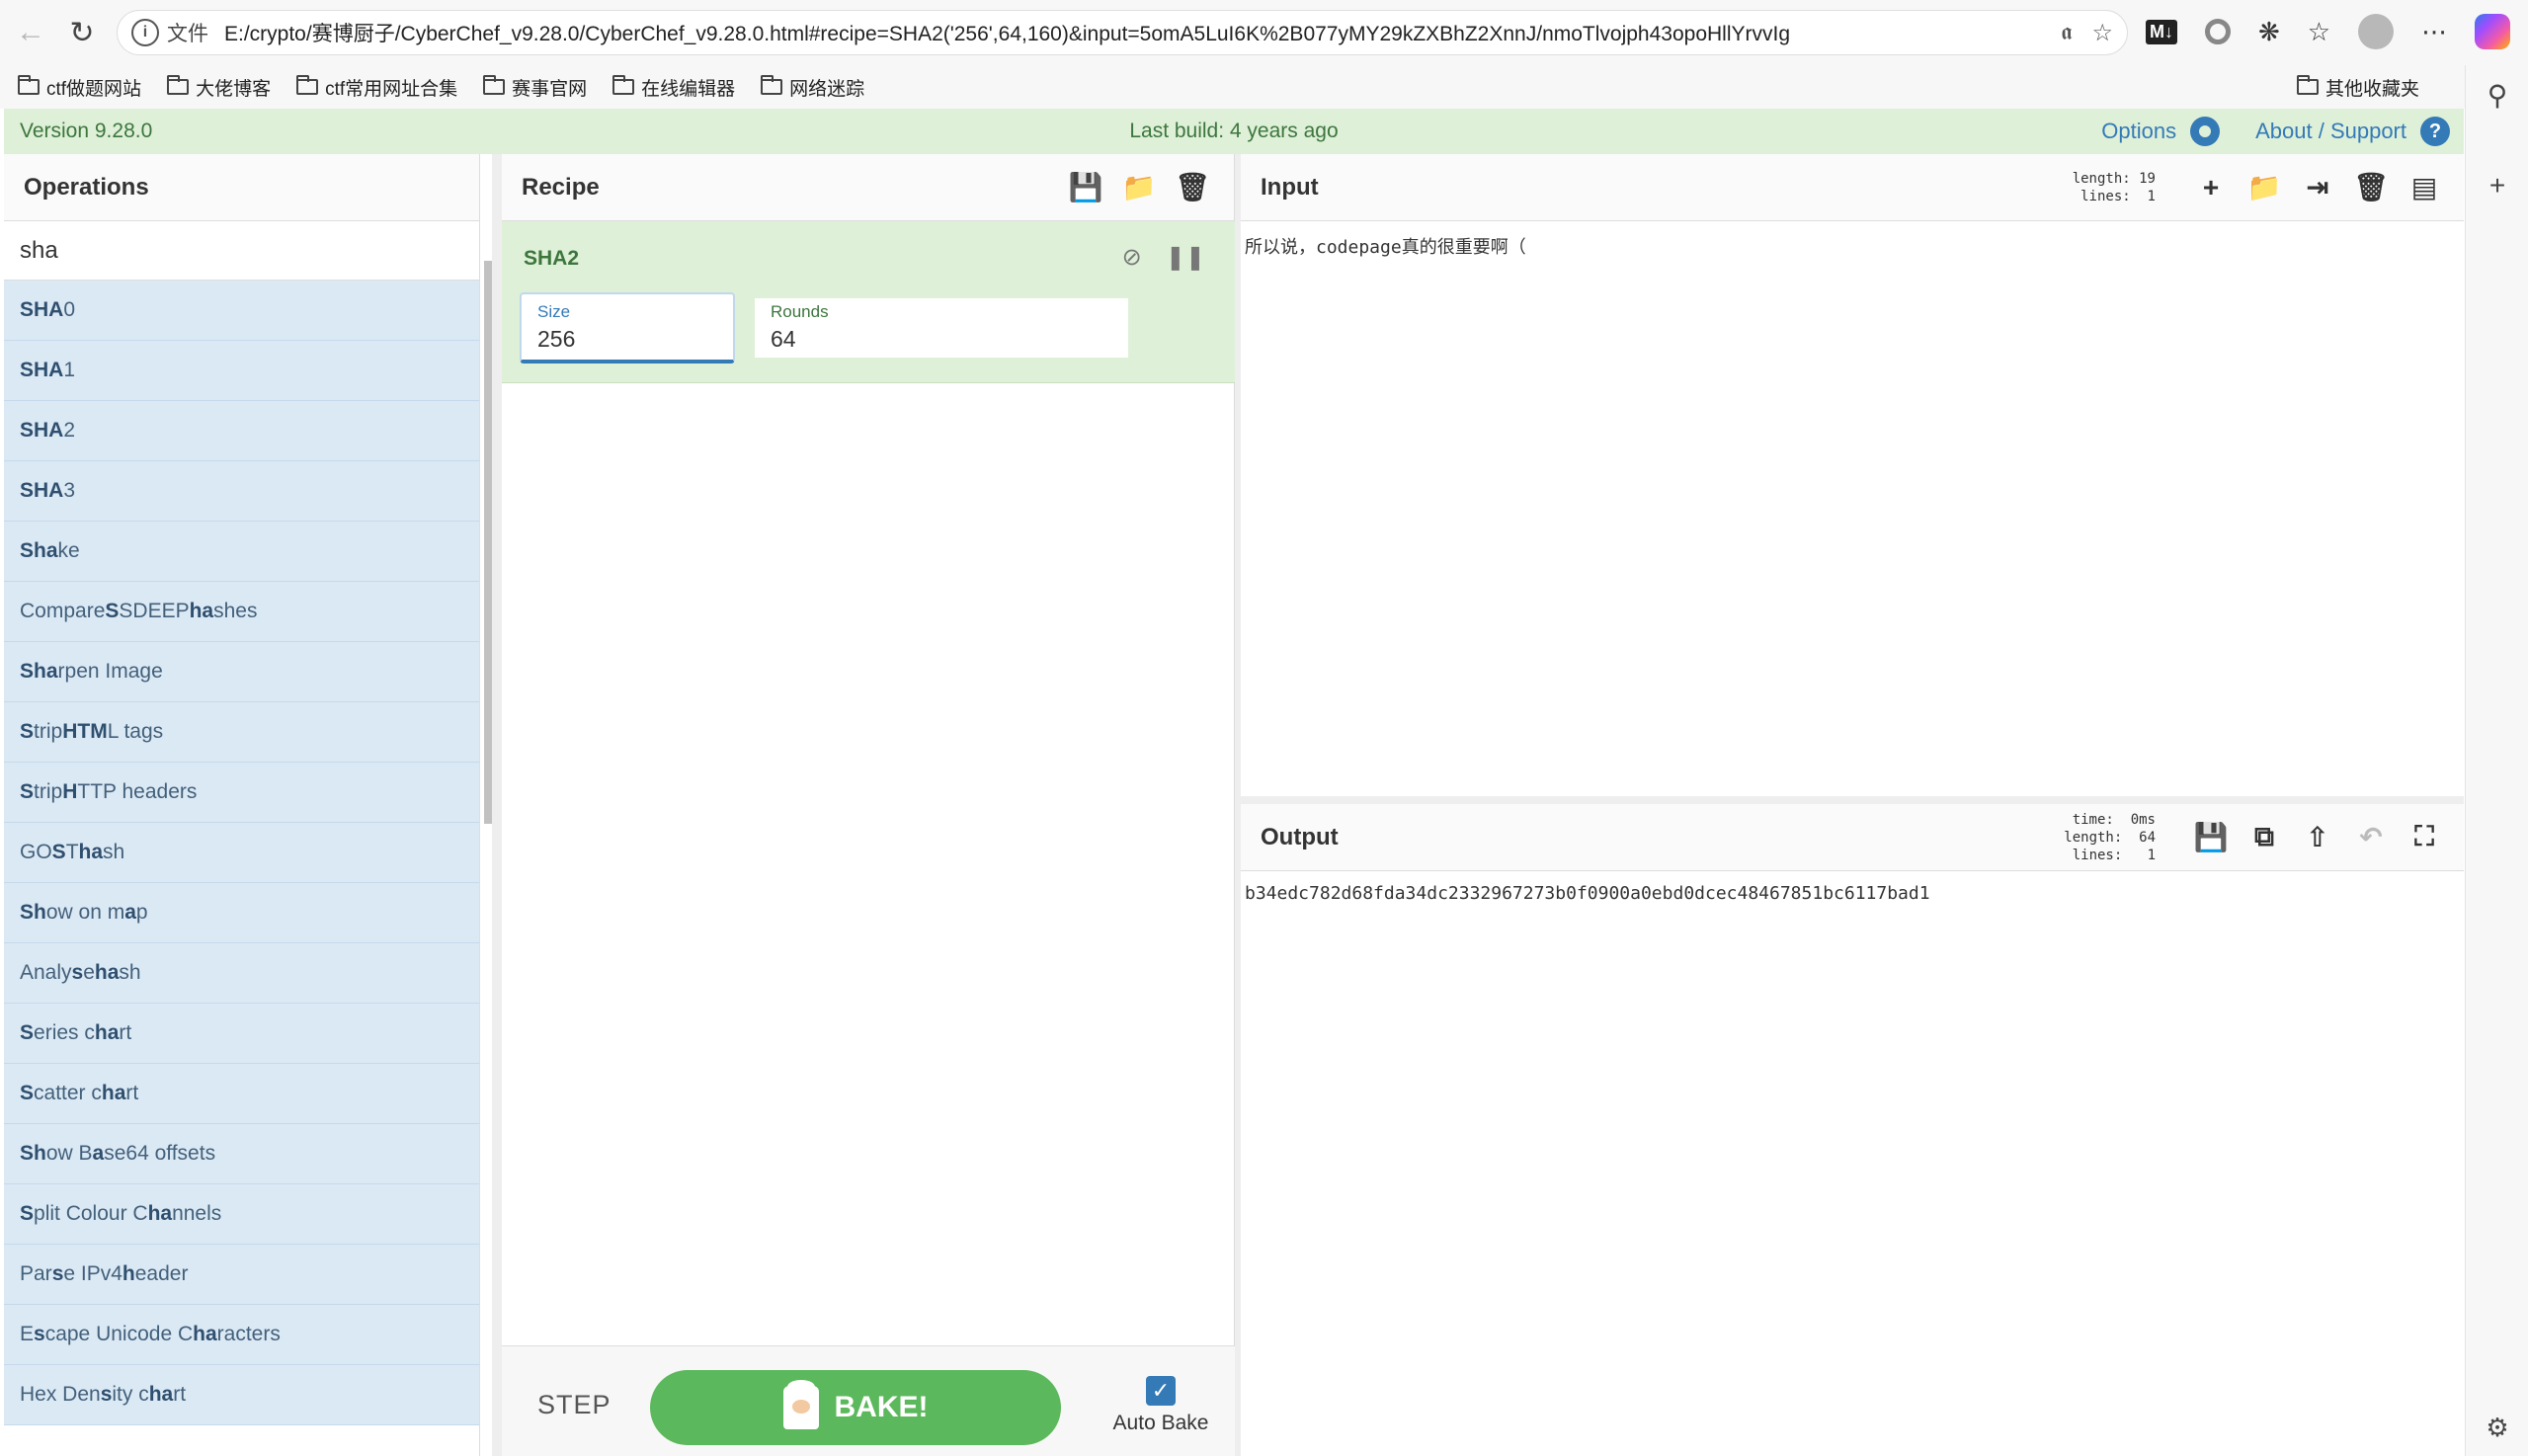 The height and width of the screenshot is (1456, 2528). I want to click on about-support-link: About / Support, so click(2330, 131).